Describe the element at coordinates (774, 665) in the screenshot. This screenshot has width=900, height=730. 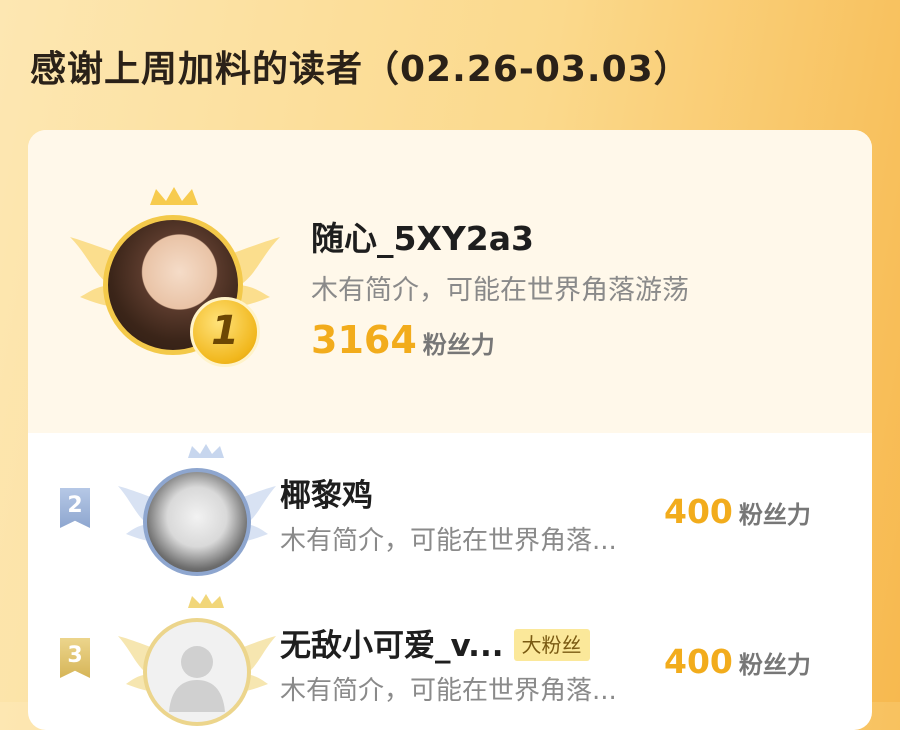
I see `rank-3-score-unit: 粉丝力` at that location.